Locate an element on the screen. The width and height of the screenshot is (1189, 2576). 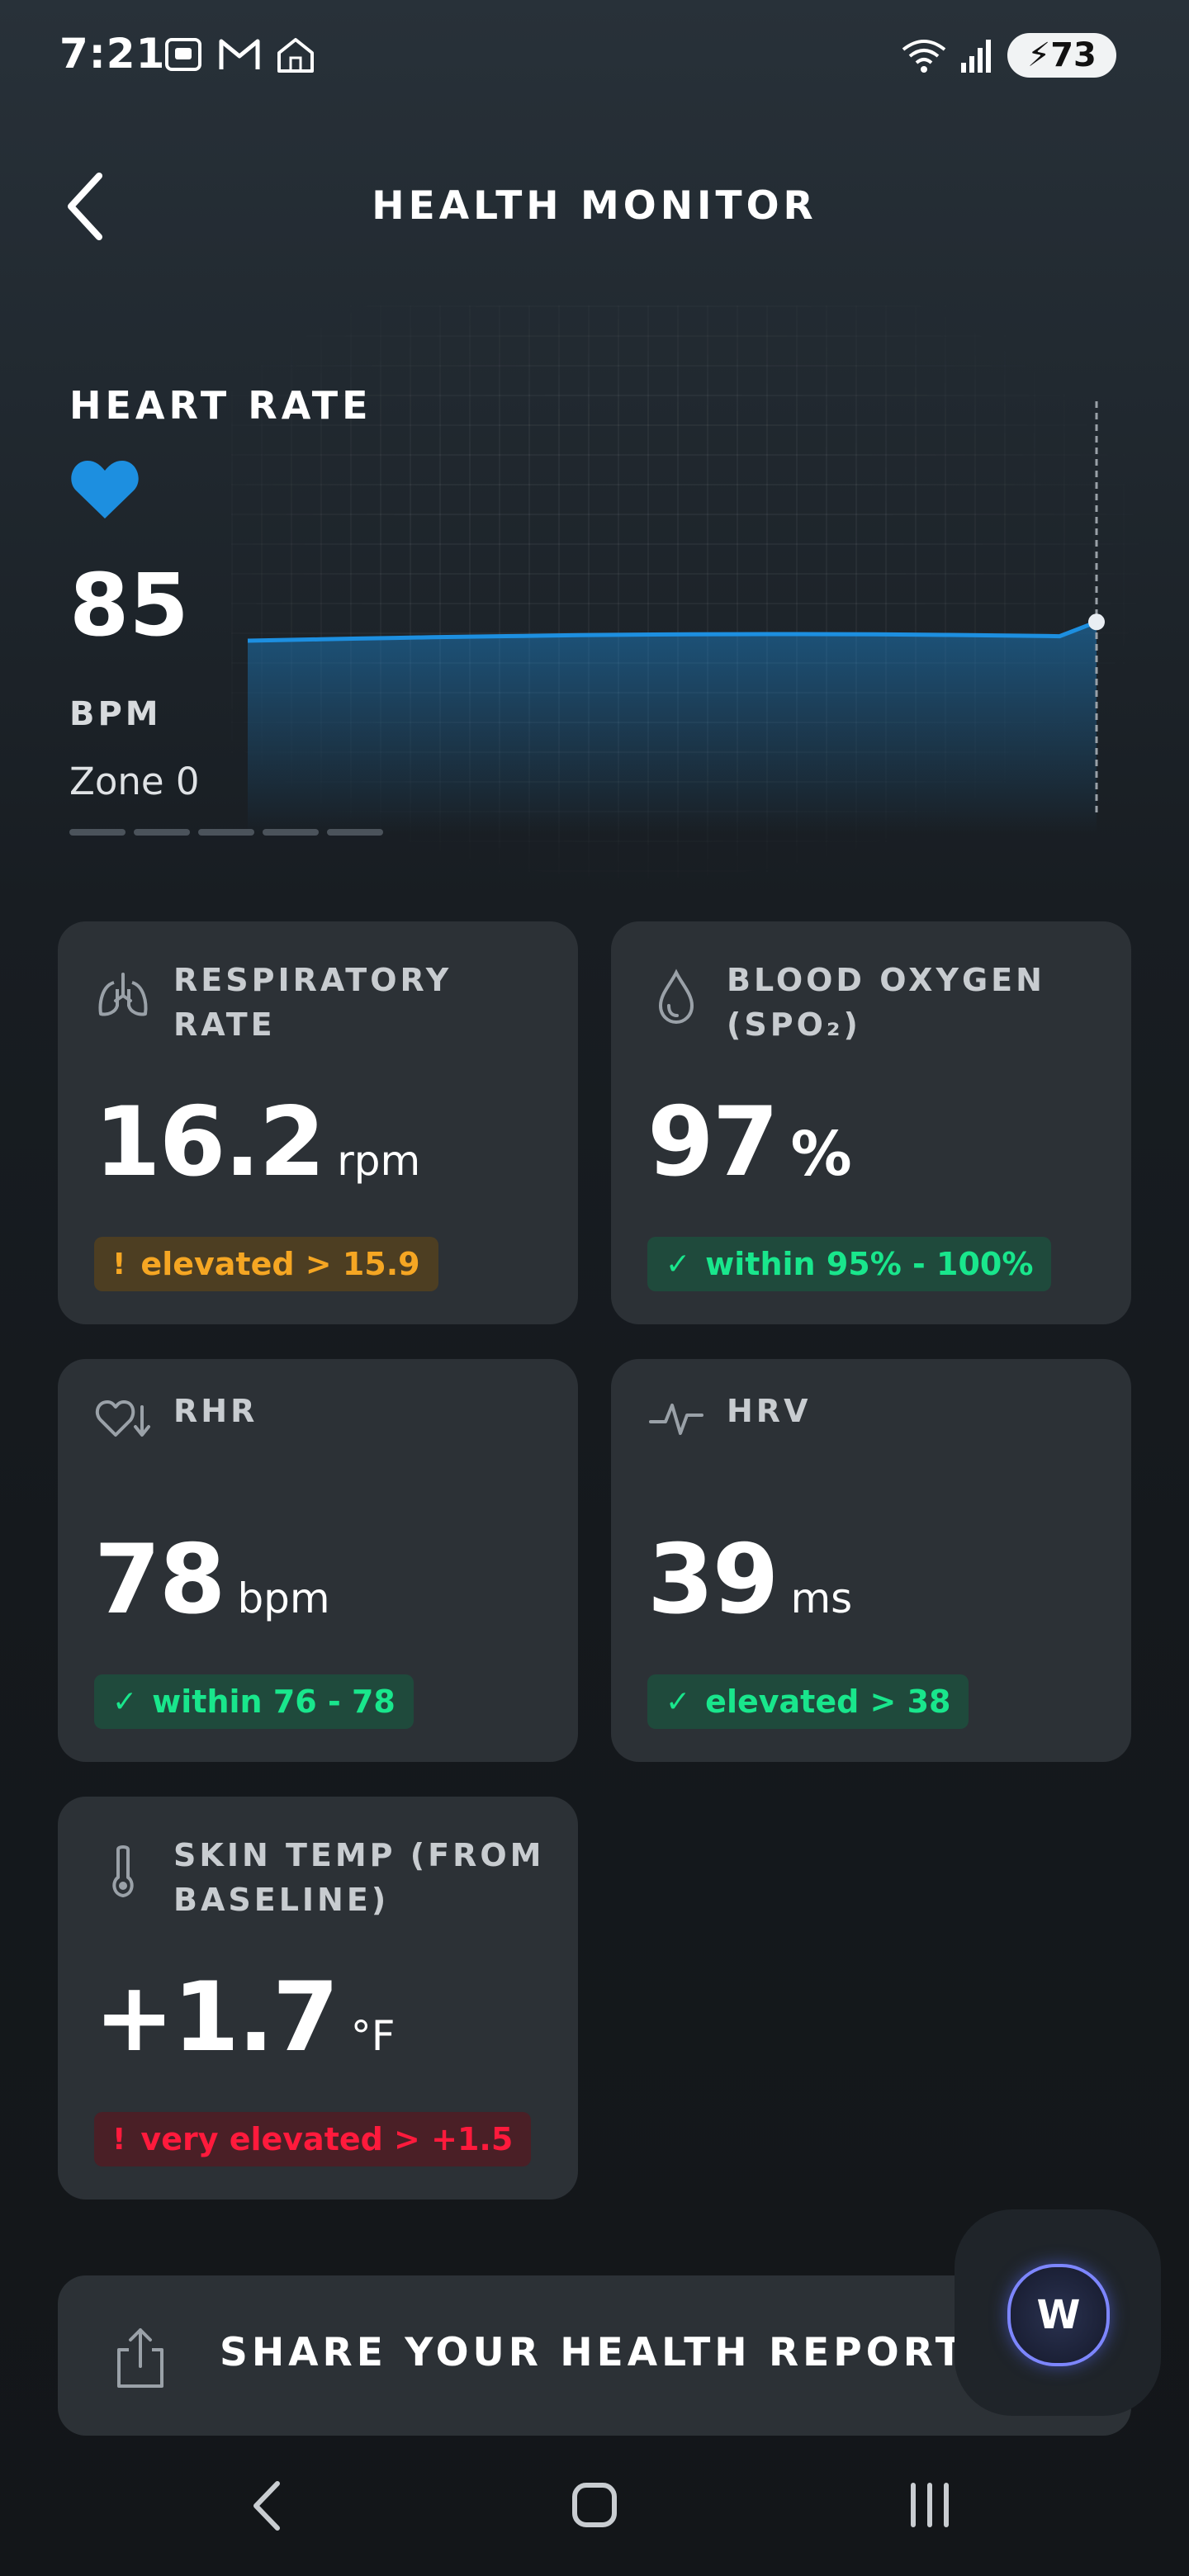
metric-value: +1.7 °F is located at coordinates (244, 2017).